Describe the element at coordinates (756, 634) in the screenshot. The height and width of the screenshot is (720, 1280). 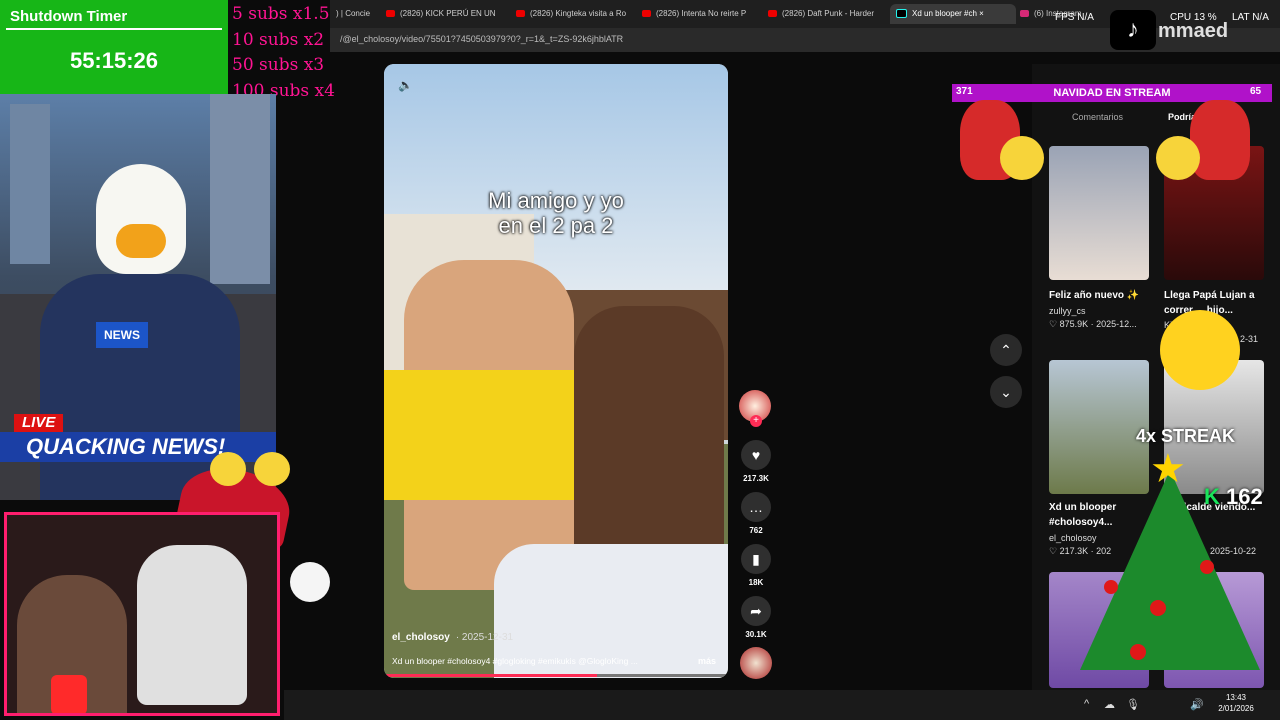
I see `share-count: 30.1K` at that location.